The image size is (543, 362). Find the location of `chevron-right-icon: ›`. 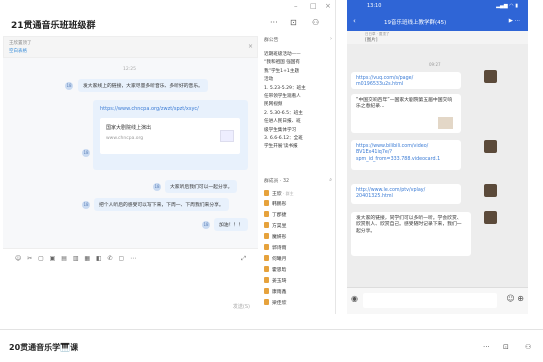

chevron-right-icon: › is located at coordinates (331, 39).